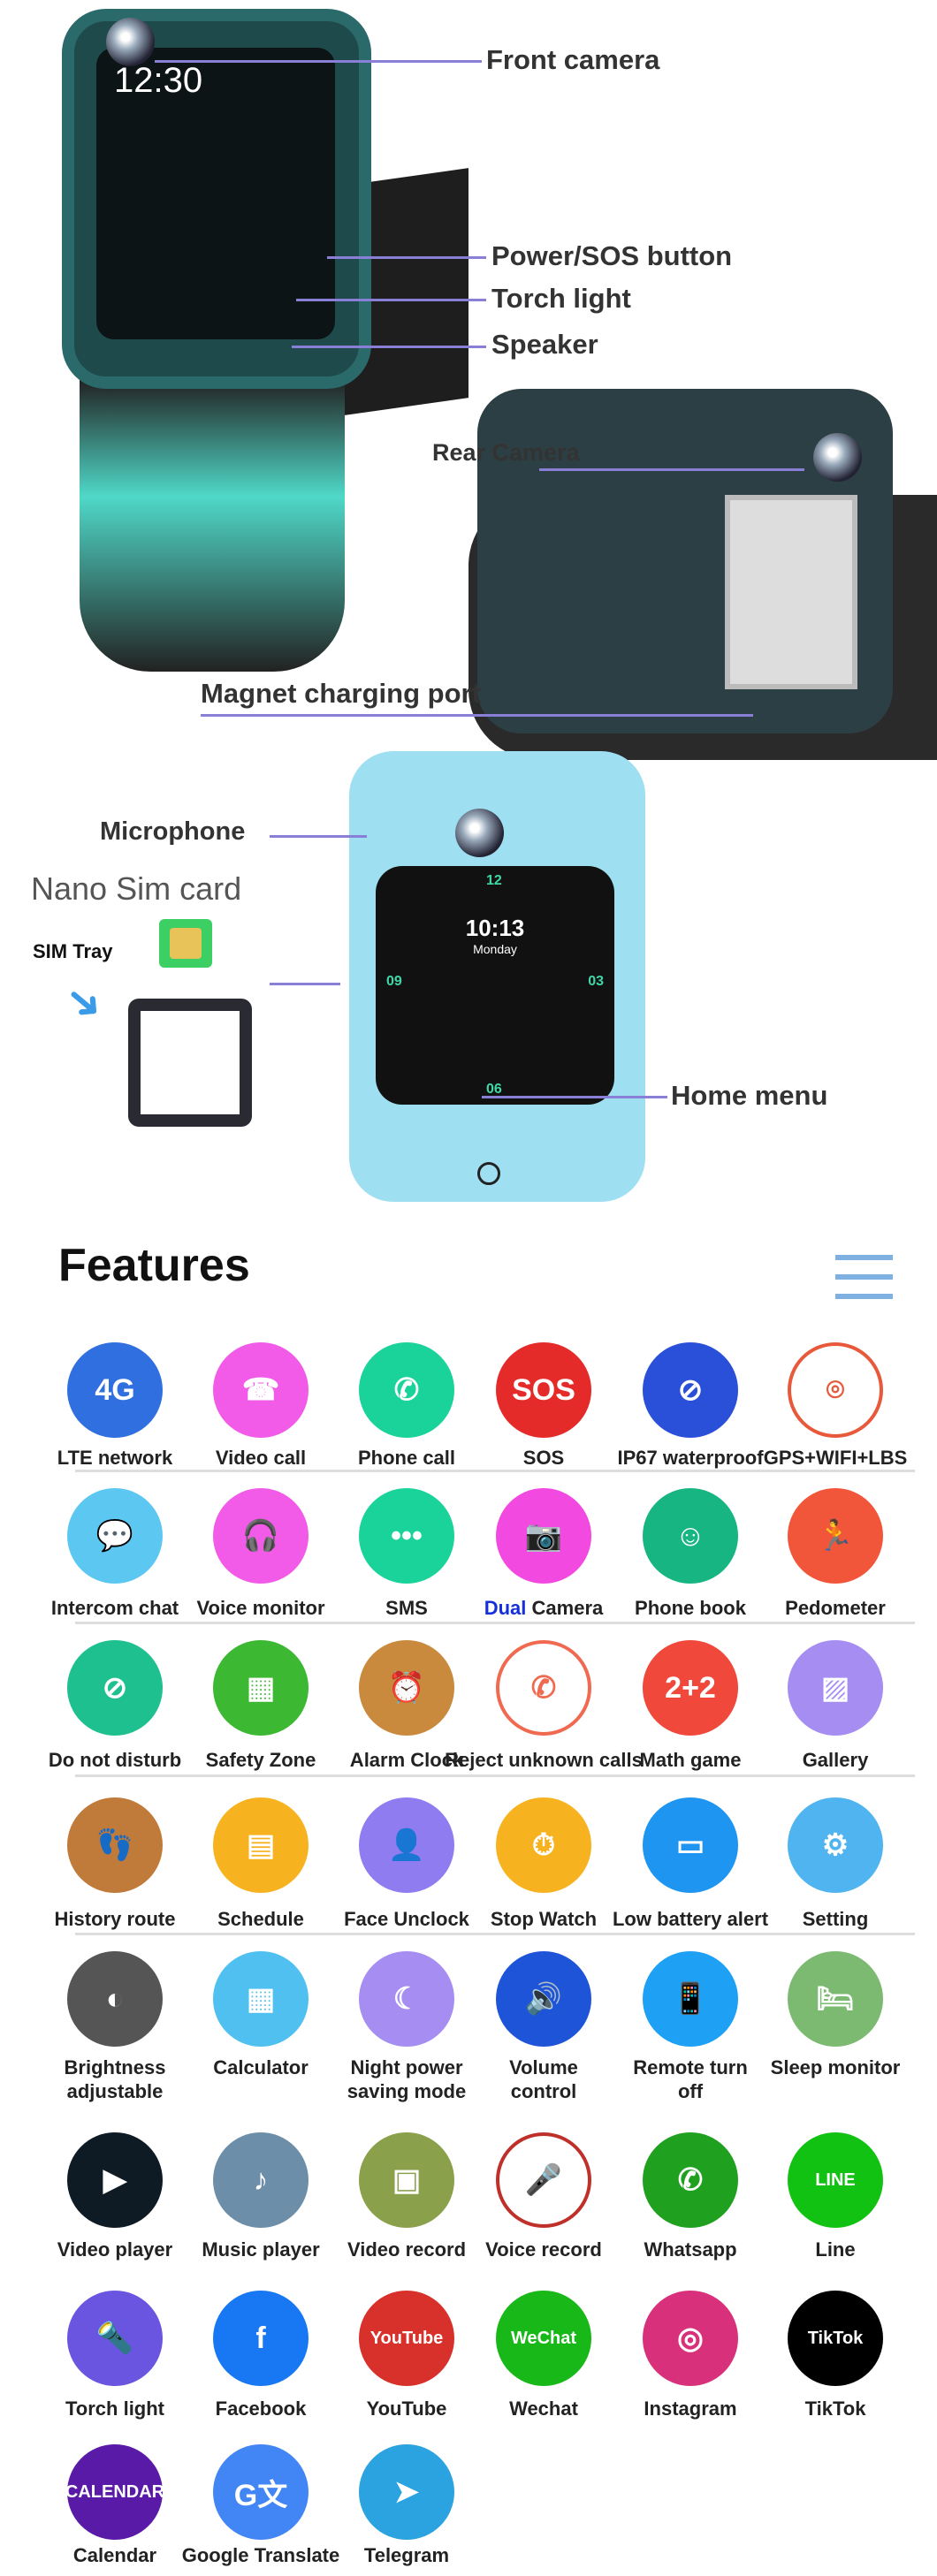 This screenshot has width=937, height=2576. I want to click on watch-screen: 10:13 Monday 12 03 06 09, so click(495, 985).